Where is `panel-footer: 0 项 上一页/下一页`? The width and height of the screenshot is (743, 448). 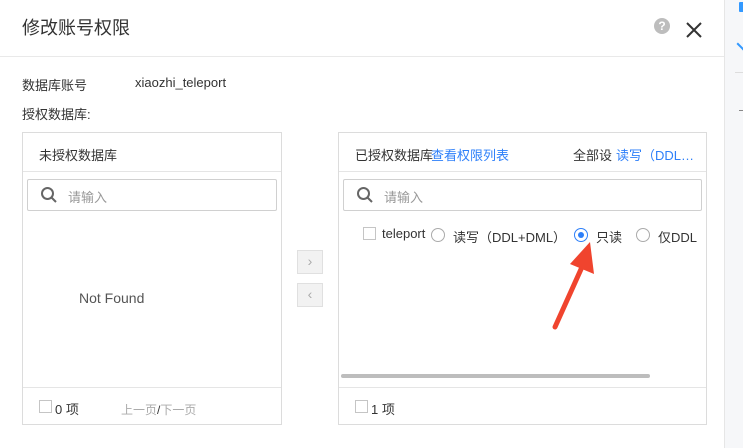 panel-footer: 0 项 上一页/下一页 is located at coordinates (152, 405).